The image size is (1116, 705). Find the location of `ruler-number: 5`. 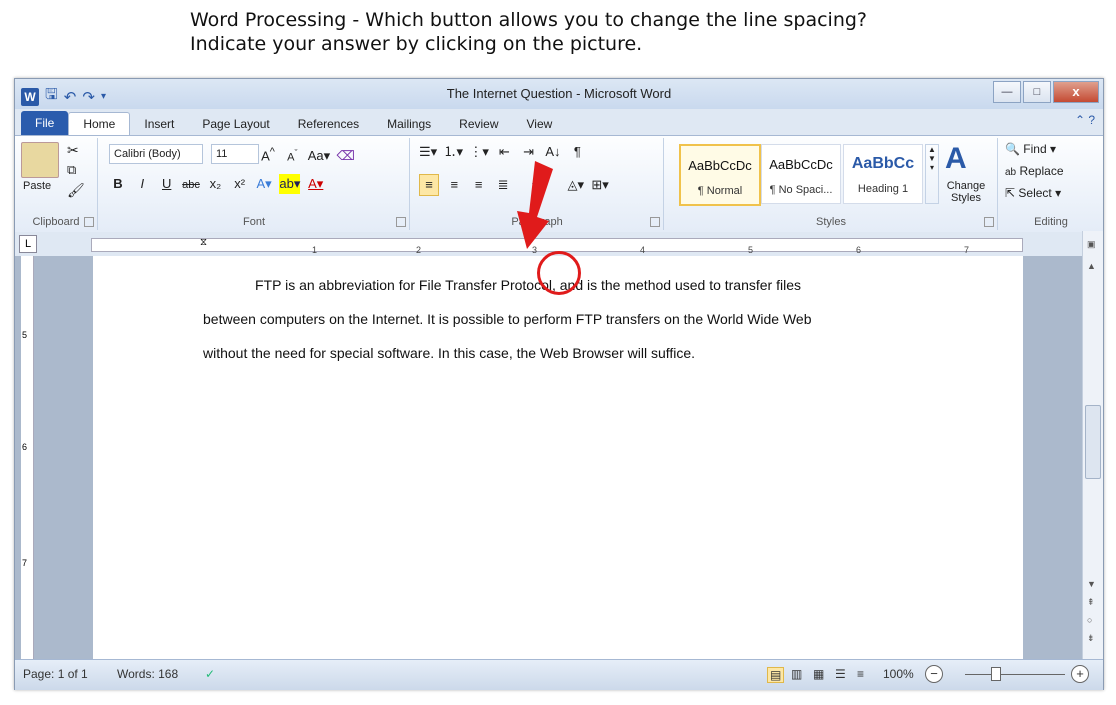

ruler-number: 5 is located at coordinates (751, 250).